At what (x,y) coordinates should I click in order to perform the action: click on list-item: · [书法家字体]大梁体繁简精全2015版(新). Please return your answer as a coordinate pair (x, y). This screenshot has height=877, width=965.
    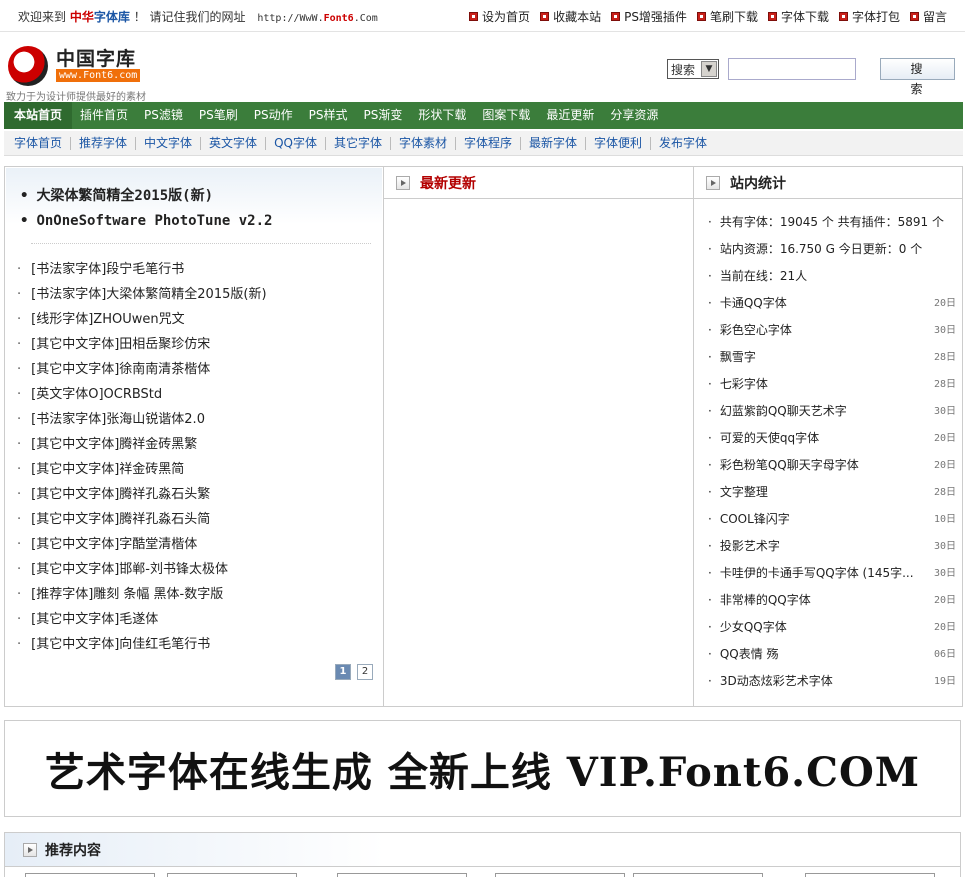
    Looking at the image, I should click on (142, 294).